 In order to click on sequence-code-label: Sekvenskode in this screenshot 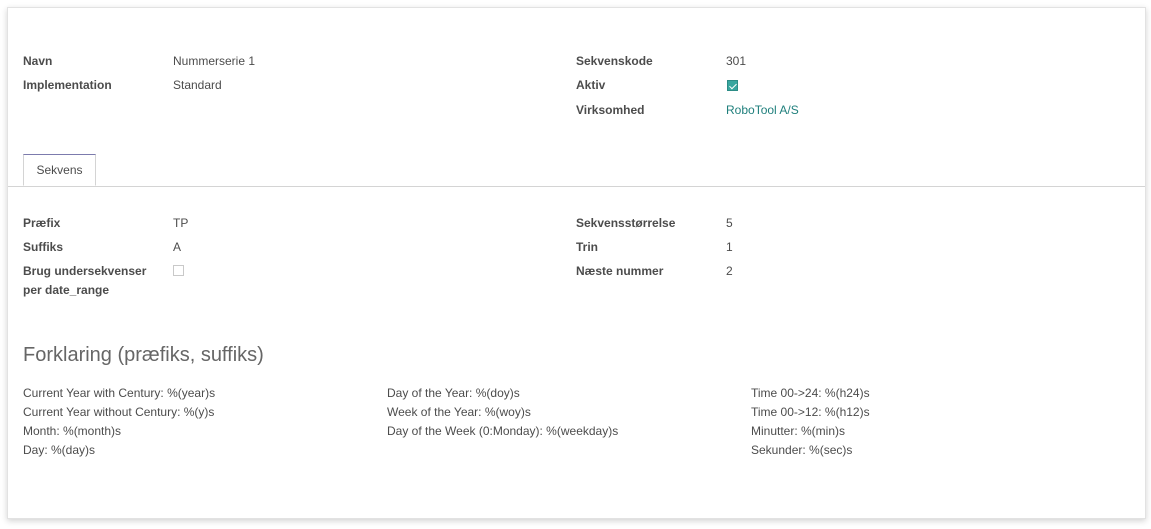, I will do `click(614, 61)`.